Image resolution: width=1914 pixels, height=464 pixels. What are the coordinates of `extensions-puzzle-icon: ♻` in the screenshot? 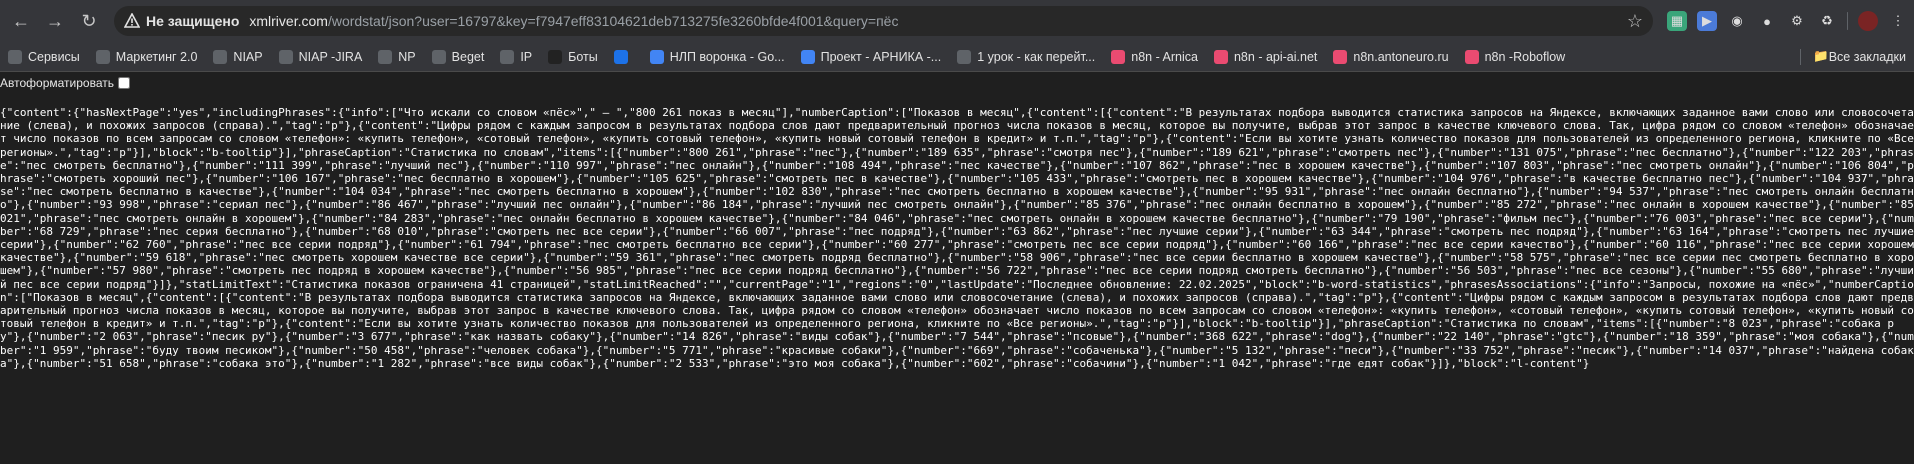 It's located at (1827, 21).